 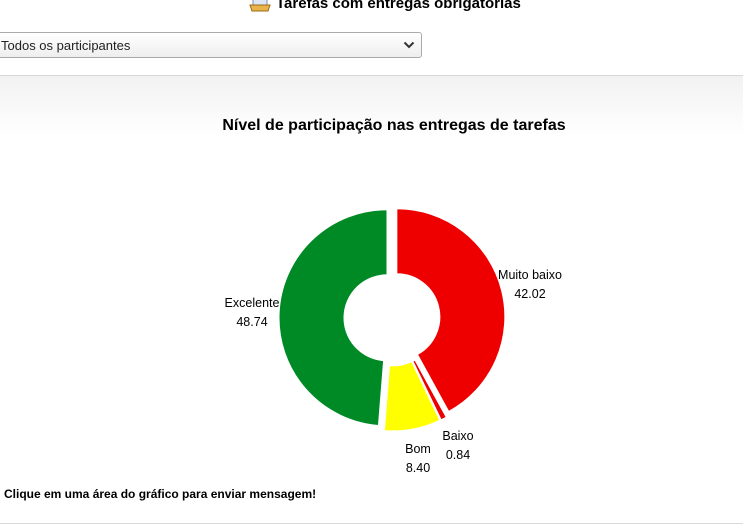 What do you see at coordinates (418, 468) in the screenshot?
I see `slice-value-label: 8.40` at bounding box center [418, 468].